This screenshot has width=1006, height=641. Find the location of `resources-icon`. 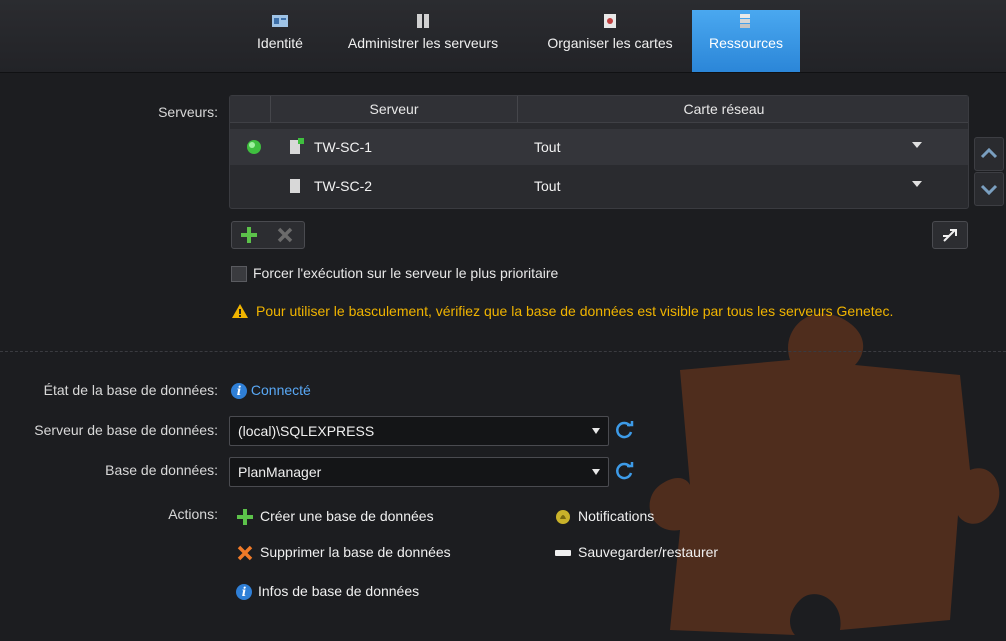

resources-icon is located at coordinates (745, 21).